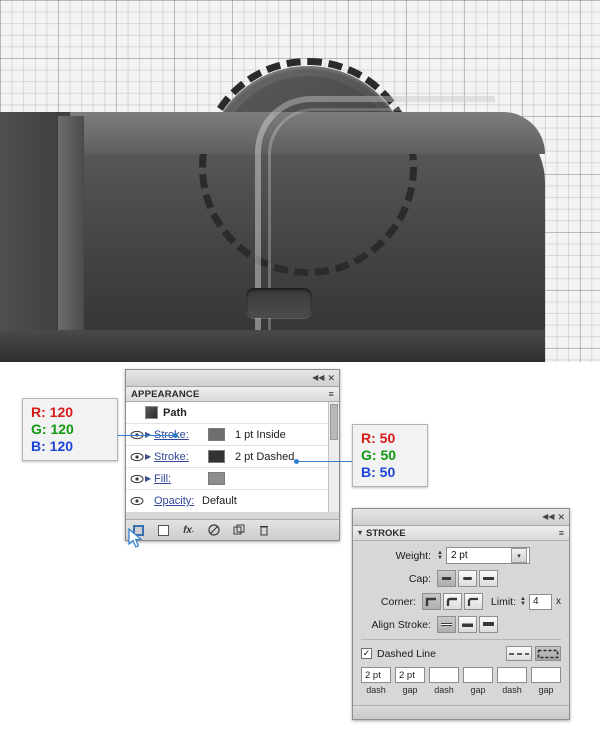 This screenshot has width=600, height=741. I want to click on device-left-edge, so click(71, 230).